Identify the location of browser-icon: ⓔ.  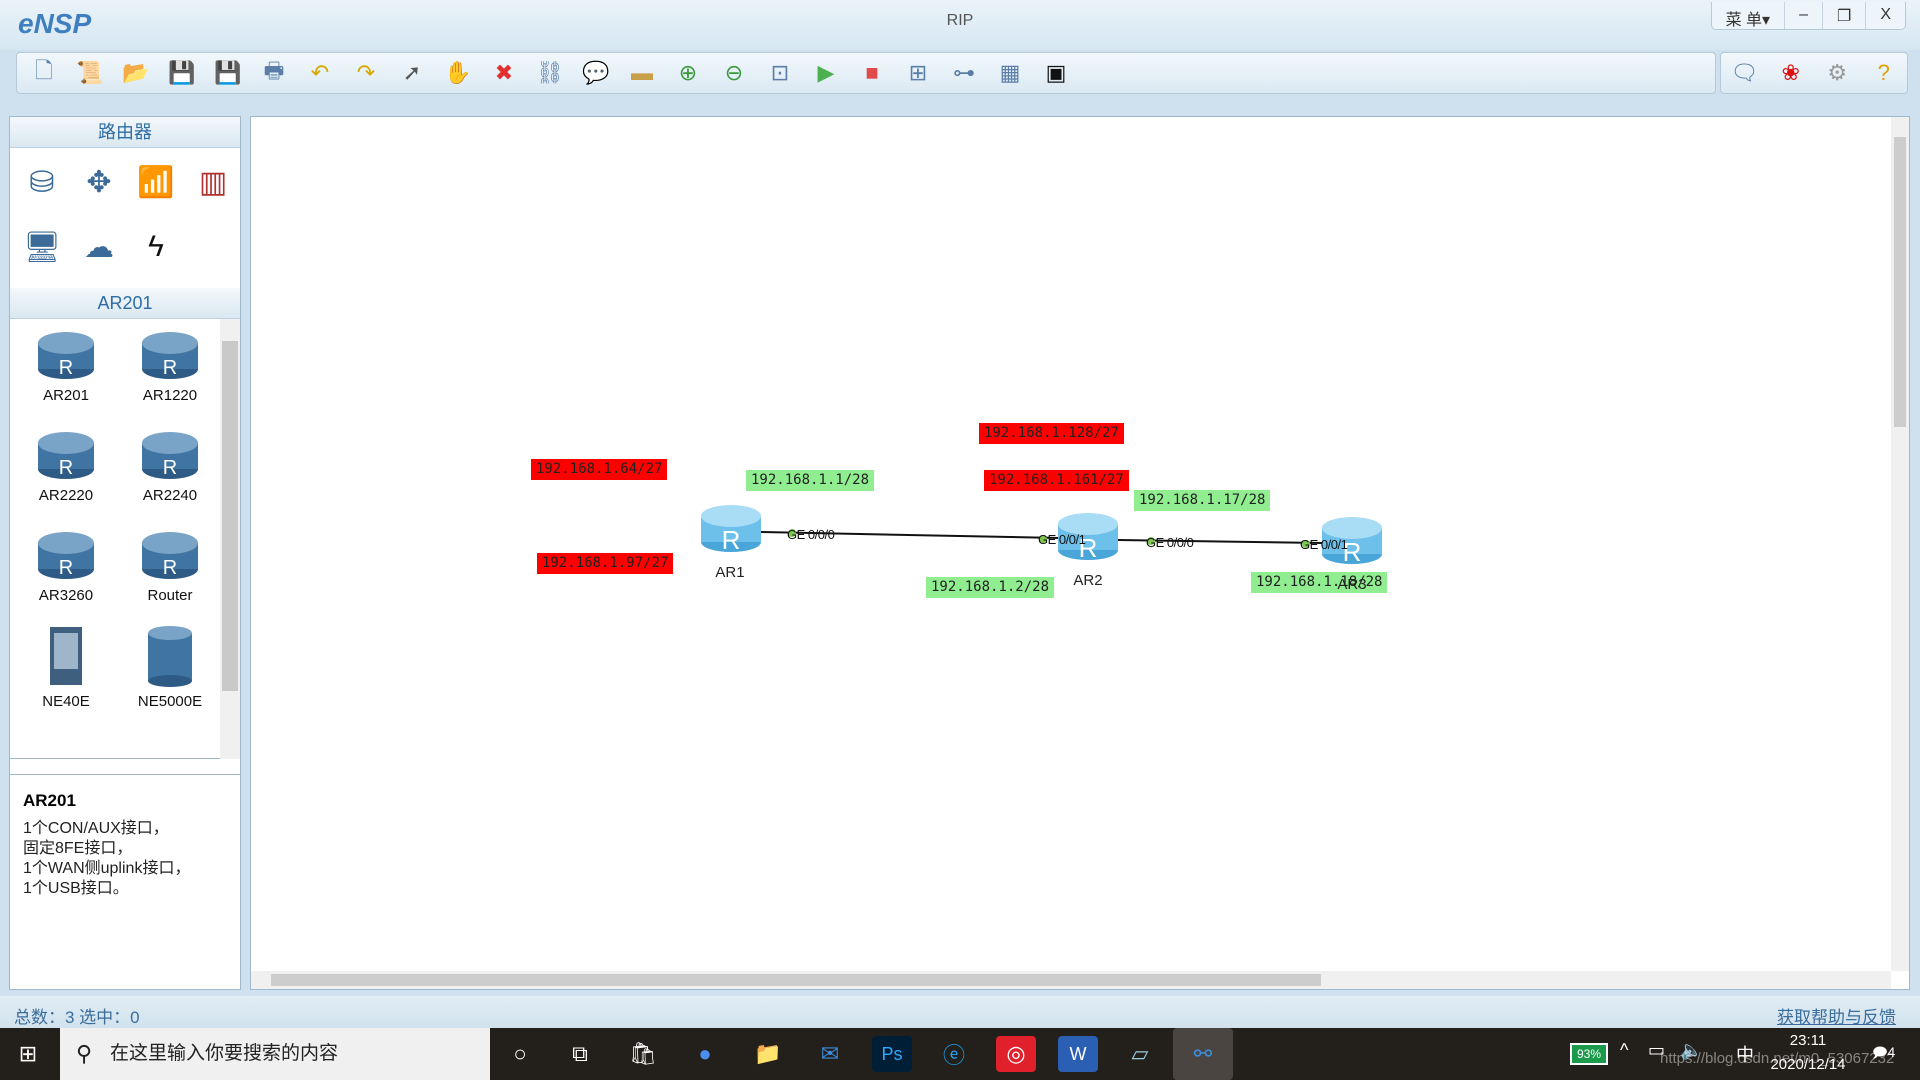
(954, 1054).